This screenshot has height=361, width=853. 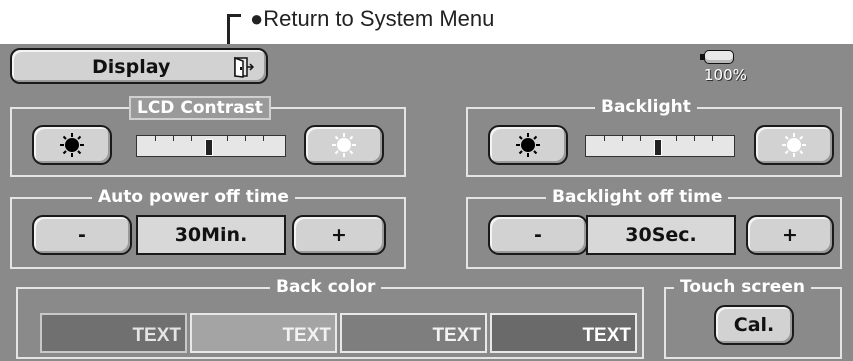 What do you see at coordinates (646, 108) in the screenshot?
I see `backlight-title: Backlight` at bounding box center [646, 108].